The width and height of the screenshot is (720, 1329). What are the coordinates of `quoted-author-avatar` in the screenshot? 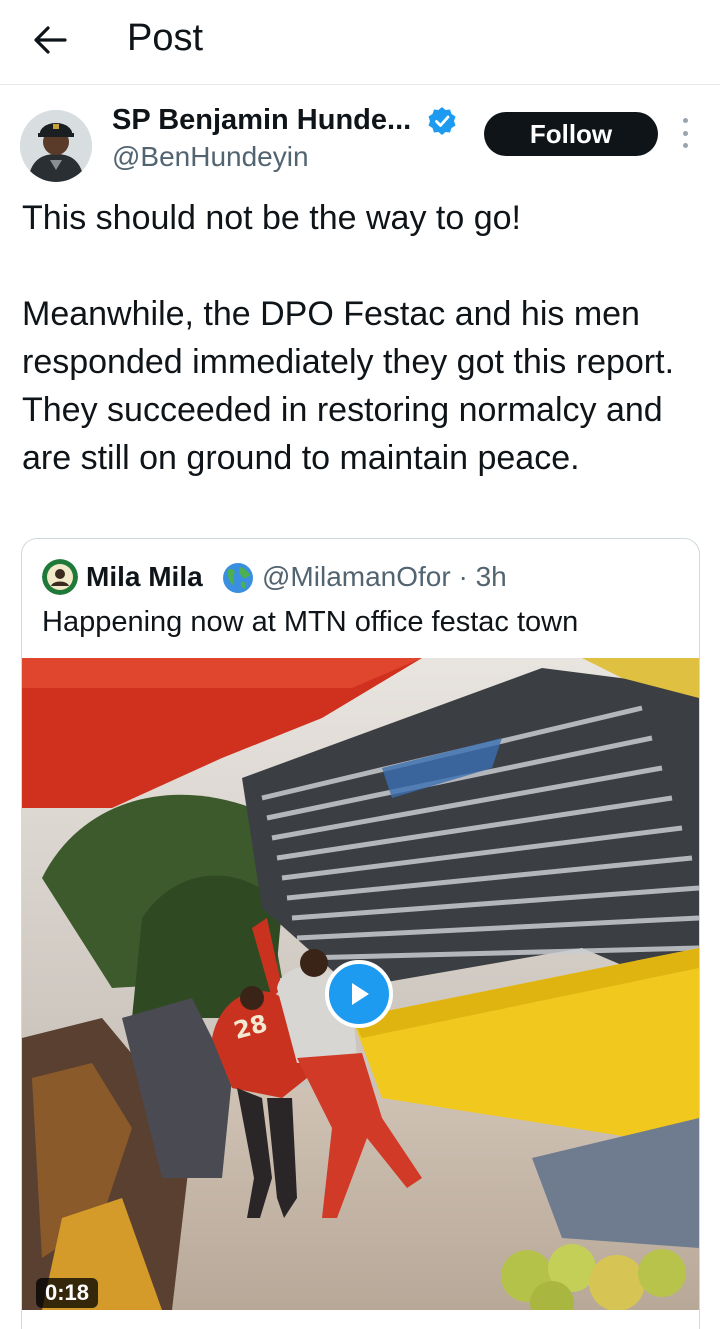 It's located at (60, 577).